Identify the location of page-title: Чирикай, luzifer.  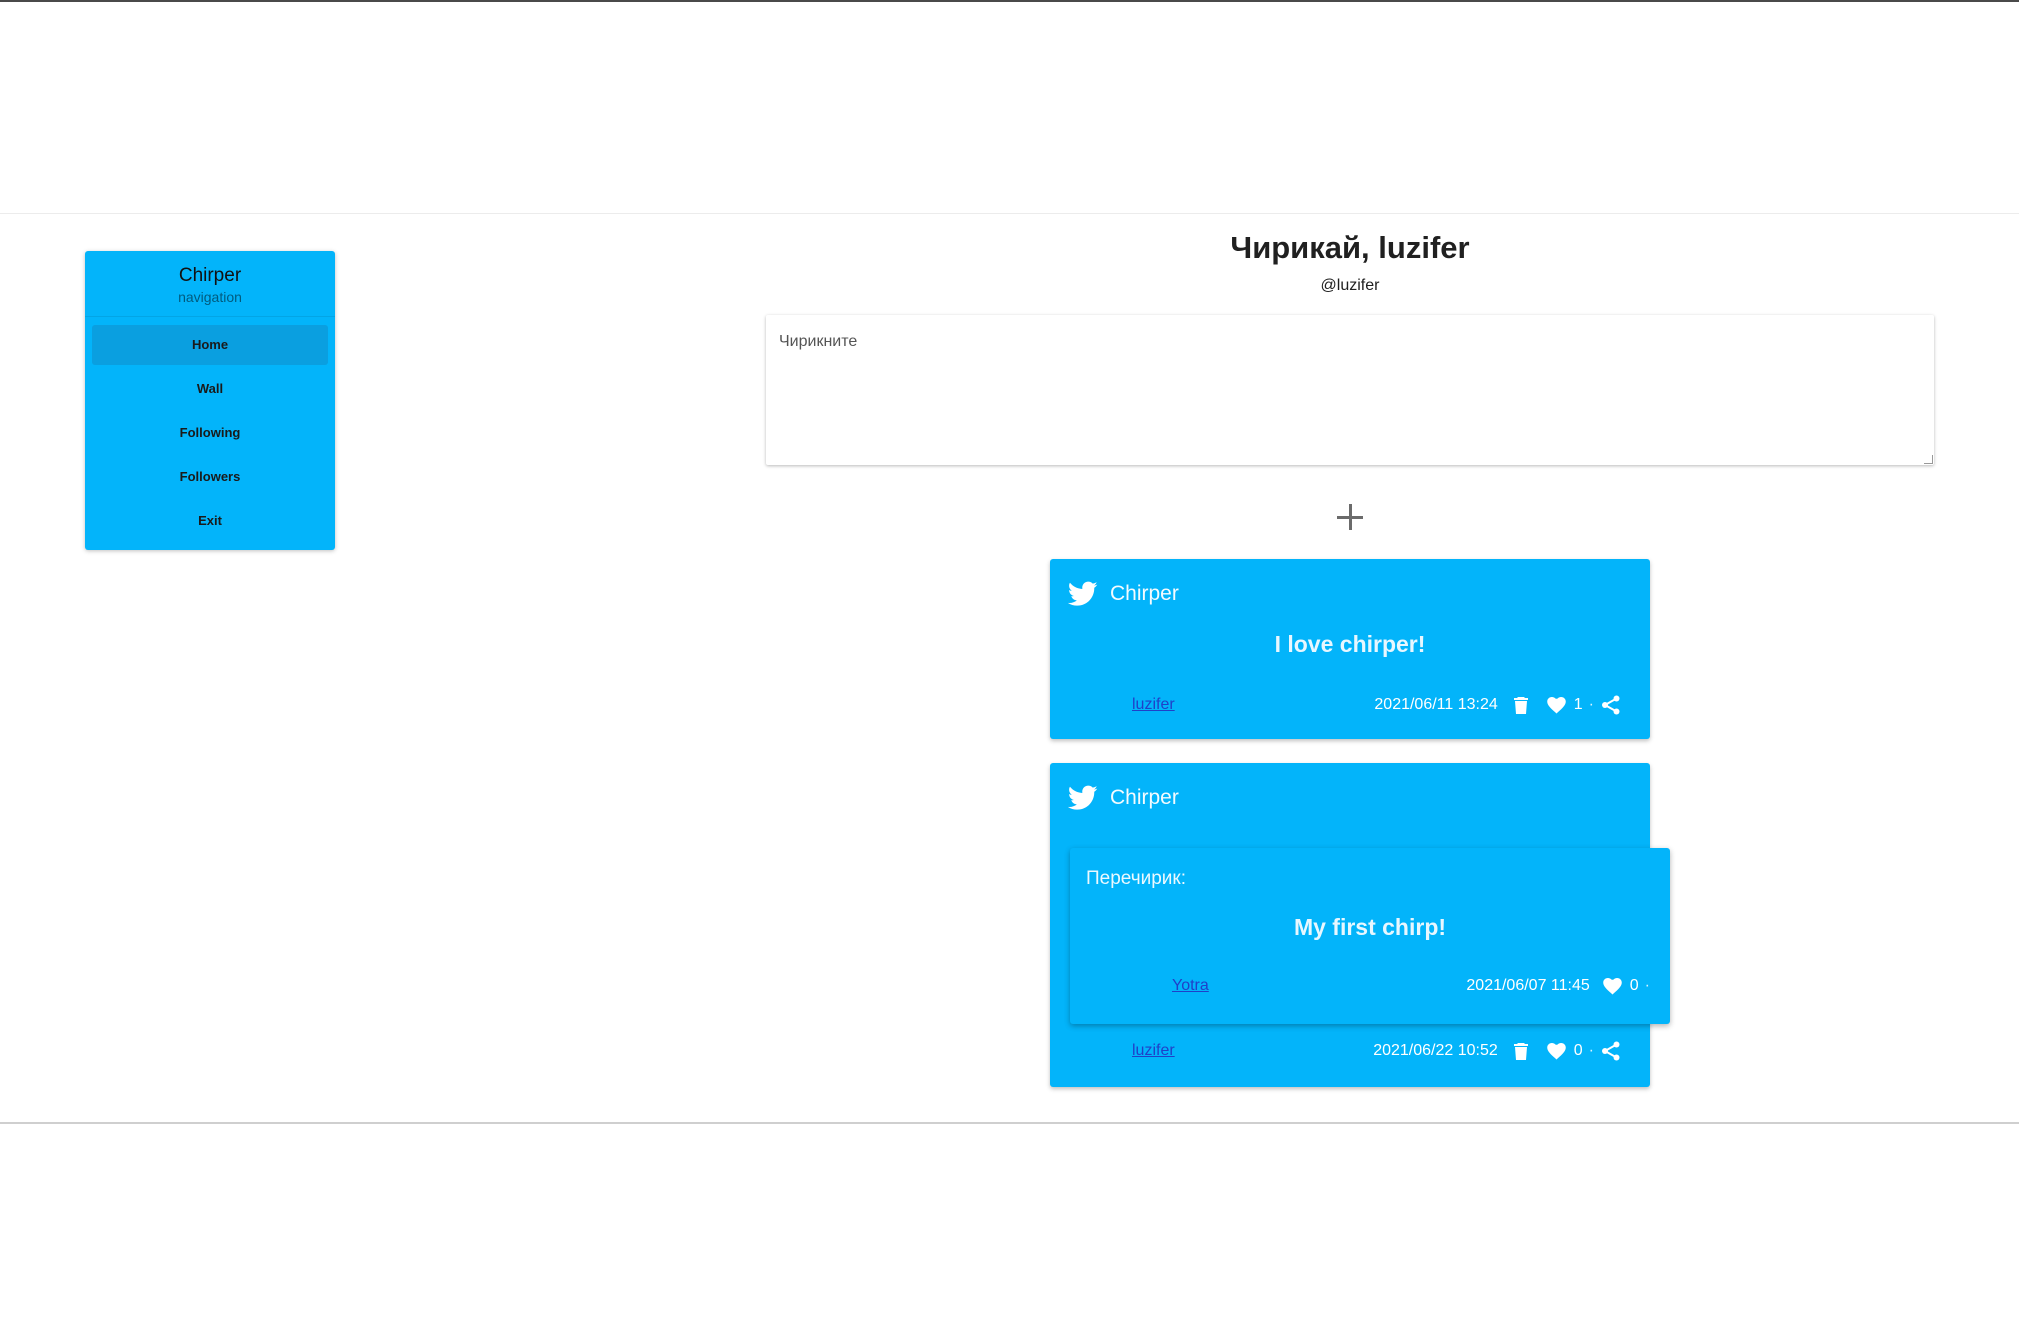
(1350, 247).